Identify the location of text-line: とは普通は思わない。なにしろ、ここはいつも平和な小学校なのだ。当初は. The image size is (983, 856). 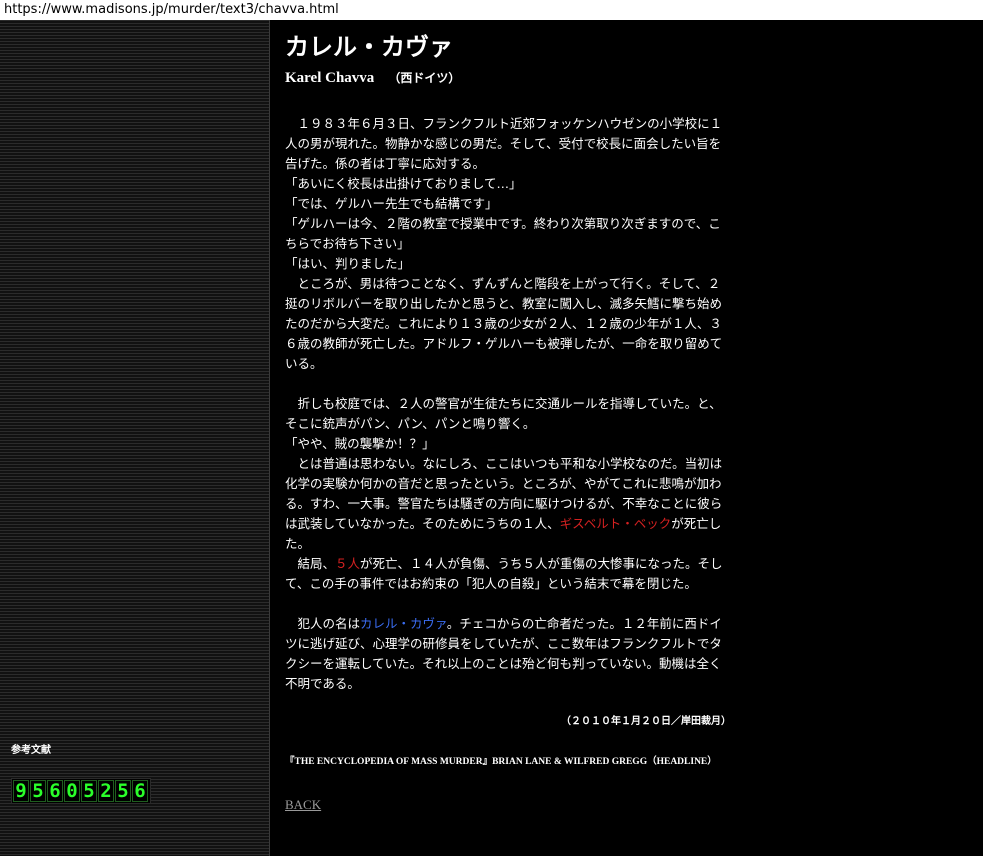
(504, 463).